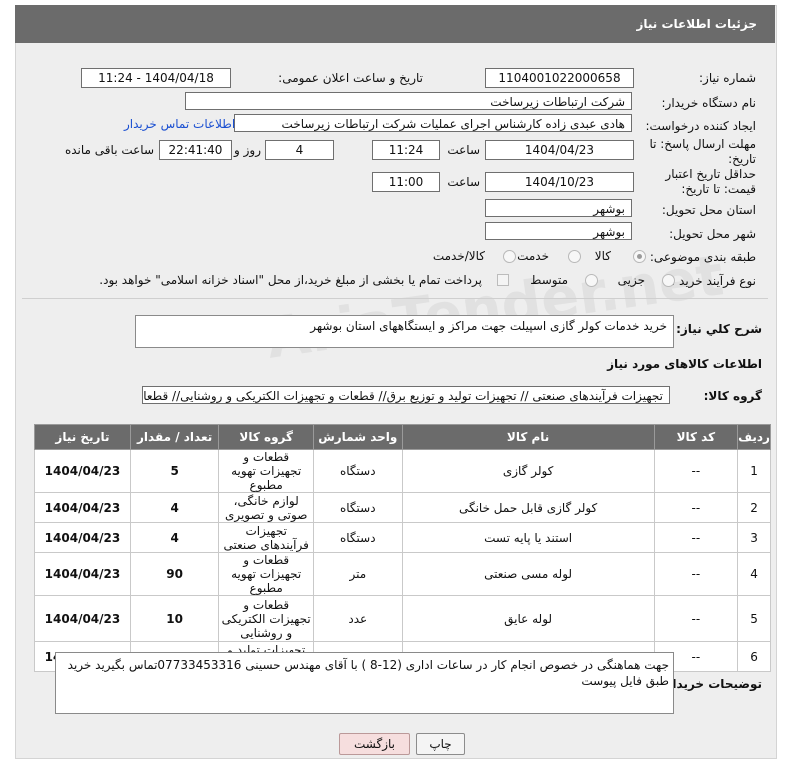 Image resolution: width=788 pixels, height=769 pixels. I want to click on cell-unit: عدد, so click(357, 618).